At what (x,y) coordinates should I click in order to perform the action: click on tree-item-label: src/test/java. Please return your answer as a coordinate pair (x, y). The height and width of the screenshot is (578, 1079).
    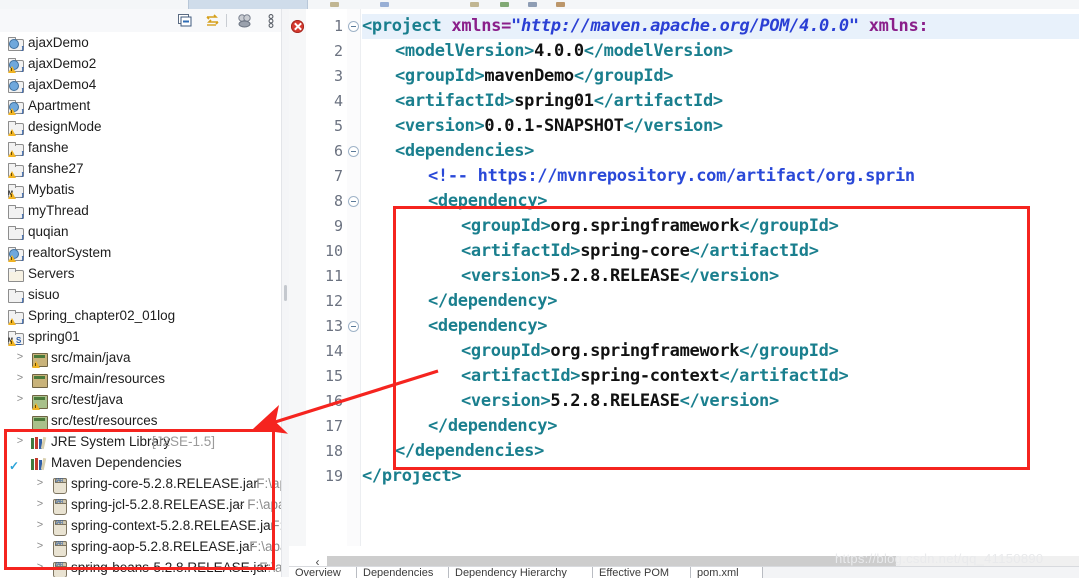
    Looking at the image, I should click on (87, 399).